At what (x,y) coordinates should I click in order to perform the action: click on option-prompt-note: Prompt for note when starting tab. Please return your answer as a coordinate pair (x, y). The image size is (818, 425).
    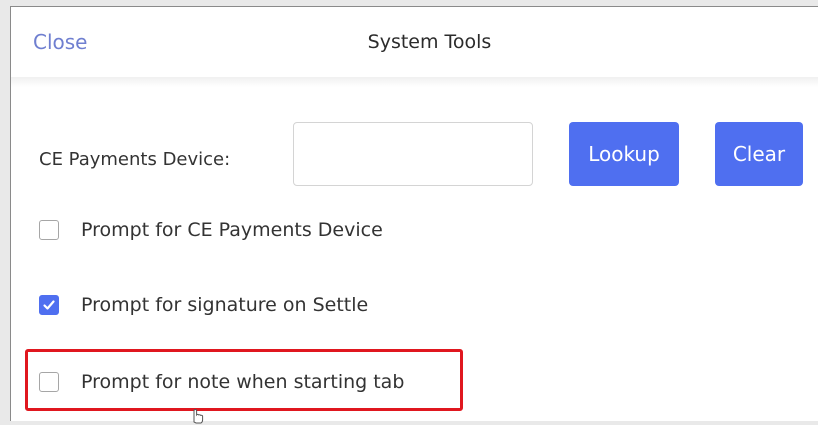
    Looking at the image, I should click on (221, 382).